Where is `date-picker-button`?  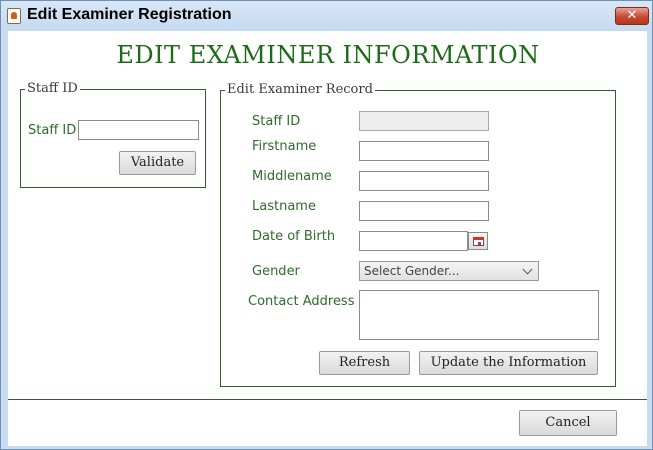
date-picker-button is located at coordinates (478, 241).